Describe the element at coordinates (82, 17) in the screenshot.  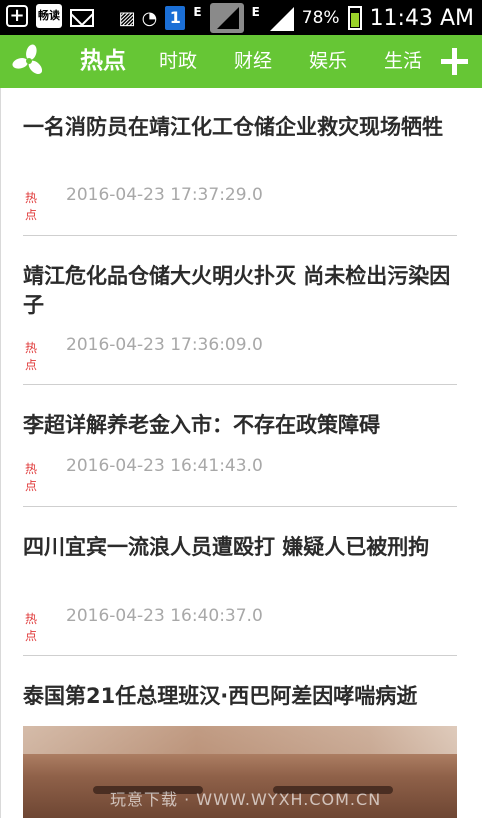
I see `mail-icon` at that location.